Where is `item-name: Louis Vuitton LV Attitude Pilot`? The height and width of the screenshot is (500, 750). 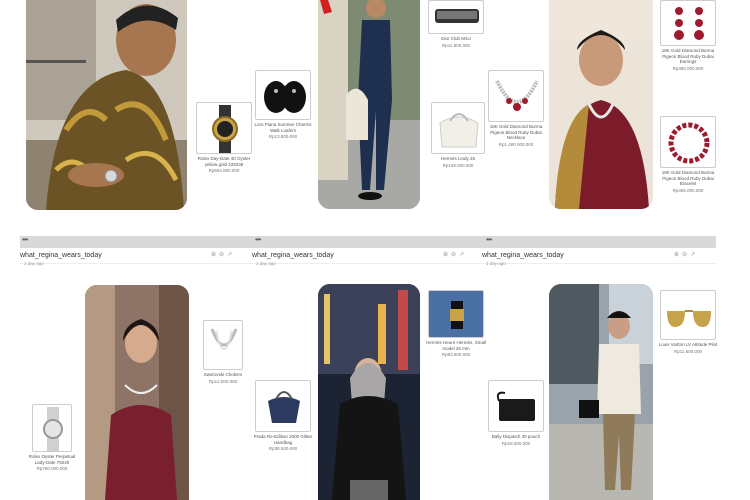 item-name: Louis Vuitton LV Attitude Pilot is located at coordinates (688, 344).